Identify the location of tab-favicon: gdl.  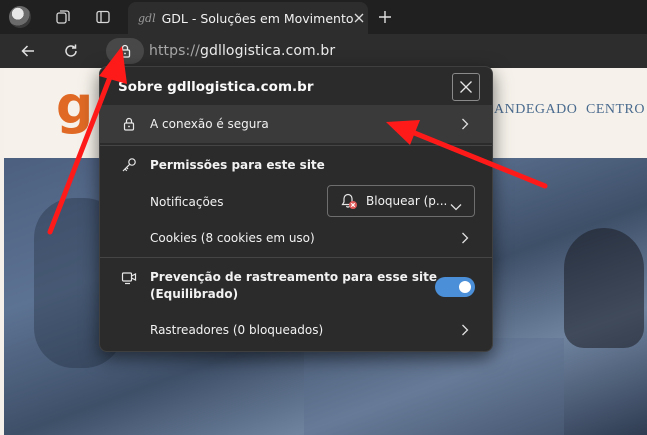
(147, 18).